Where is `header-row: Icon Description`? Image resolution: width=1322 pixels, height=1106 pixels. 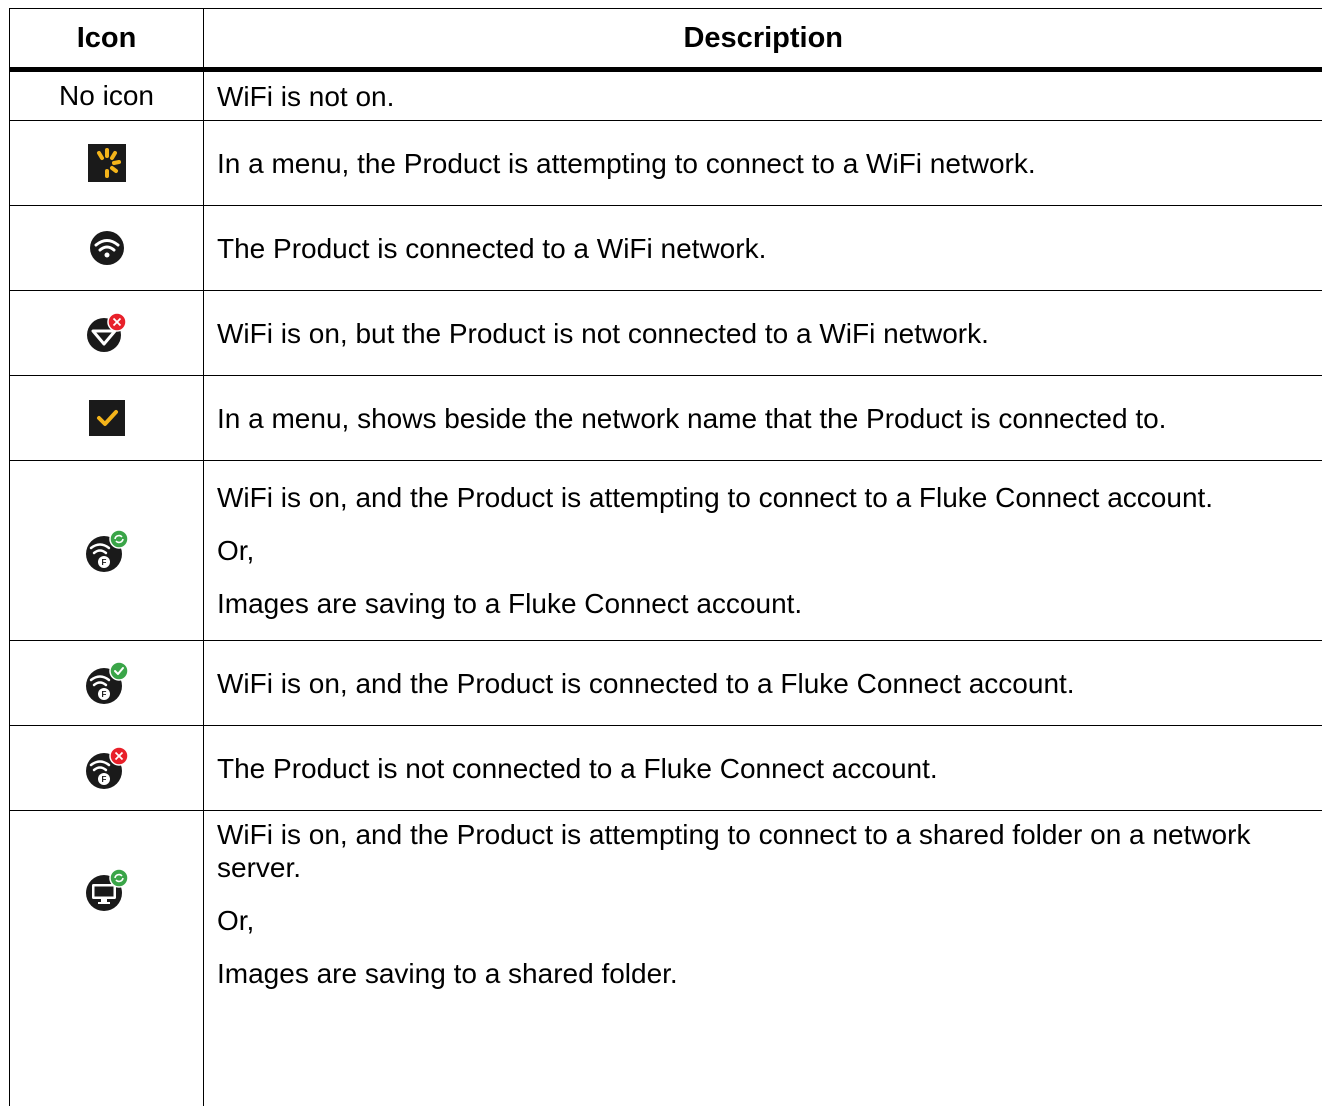 header-row: Icon Description is located at coordinates (666, 39).